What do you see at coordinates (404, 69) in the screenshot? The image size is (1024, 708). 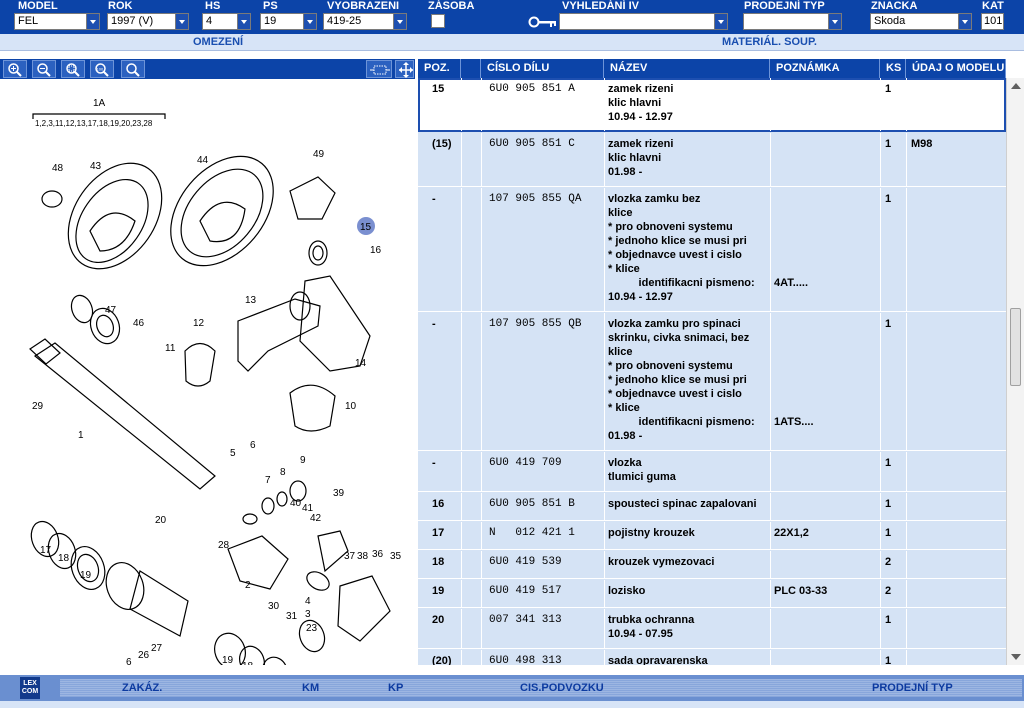 I see `move-button` at bounding box center [404, 69].